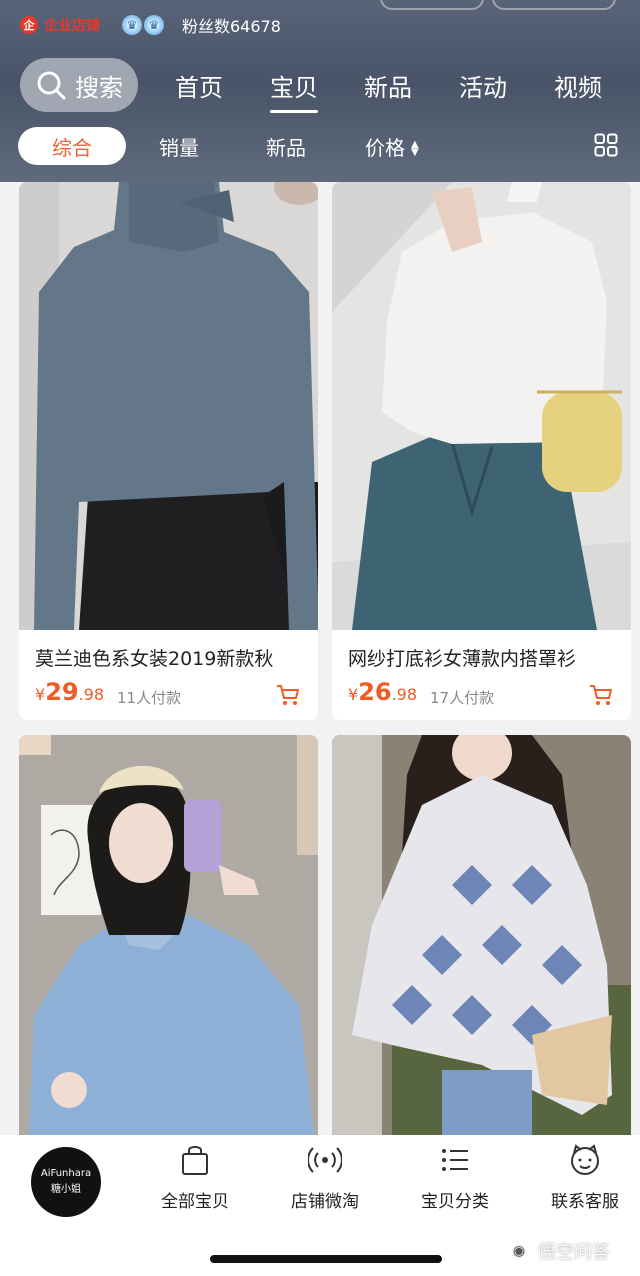 The width and height of the screenshot is (640, 1276). What do you see at coordinates (231, 26) in the screenshot?
I see `fans-count: 粉丝数64678` at bounding box center [231, 26].